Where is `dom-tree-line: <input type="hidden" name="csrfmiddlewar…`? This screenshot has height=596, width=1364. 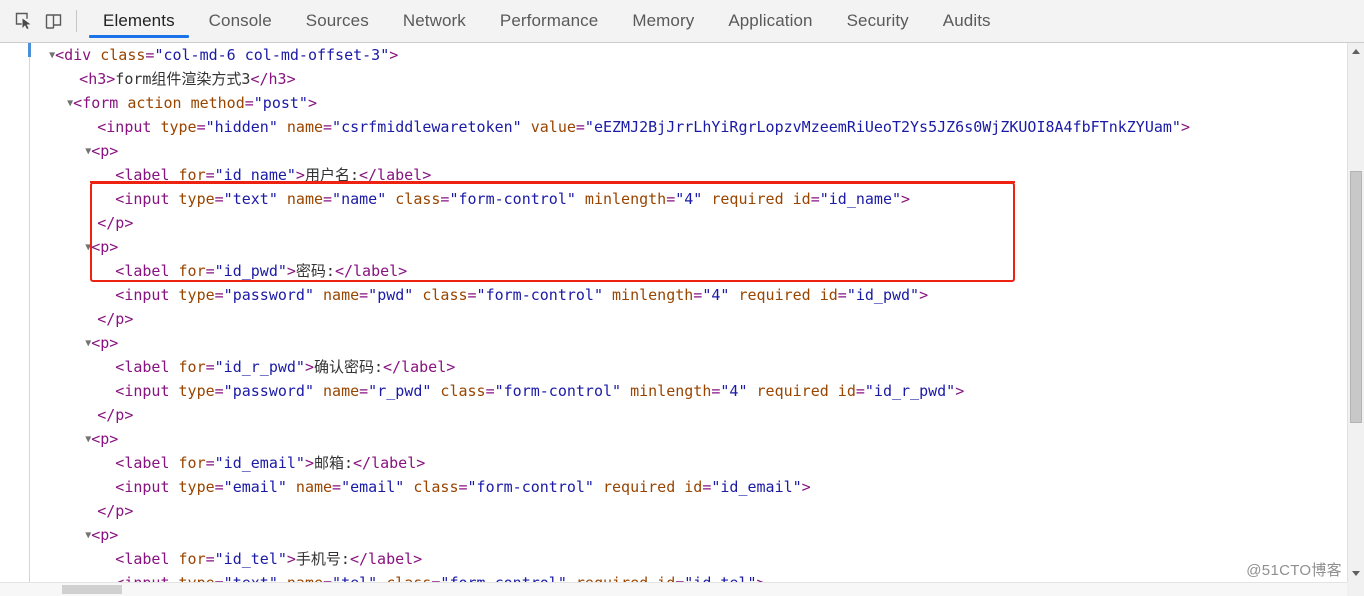 dom-tree-line: <input type="hidden" name="csrfmiddlewar… is located at coordinates (687, 127).